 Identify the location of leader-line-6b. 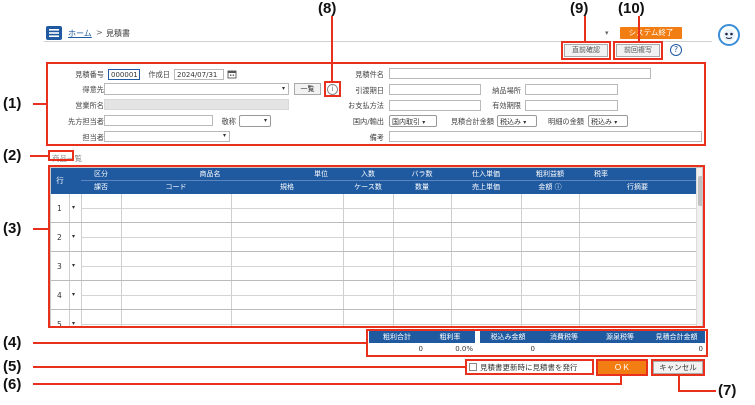
(621, 380).